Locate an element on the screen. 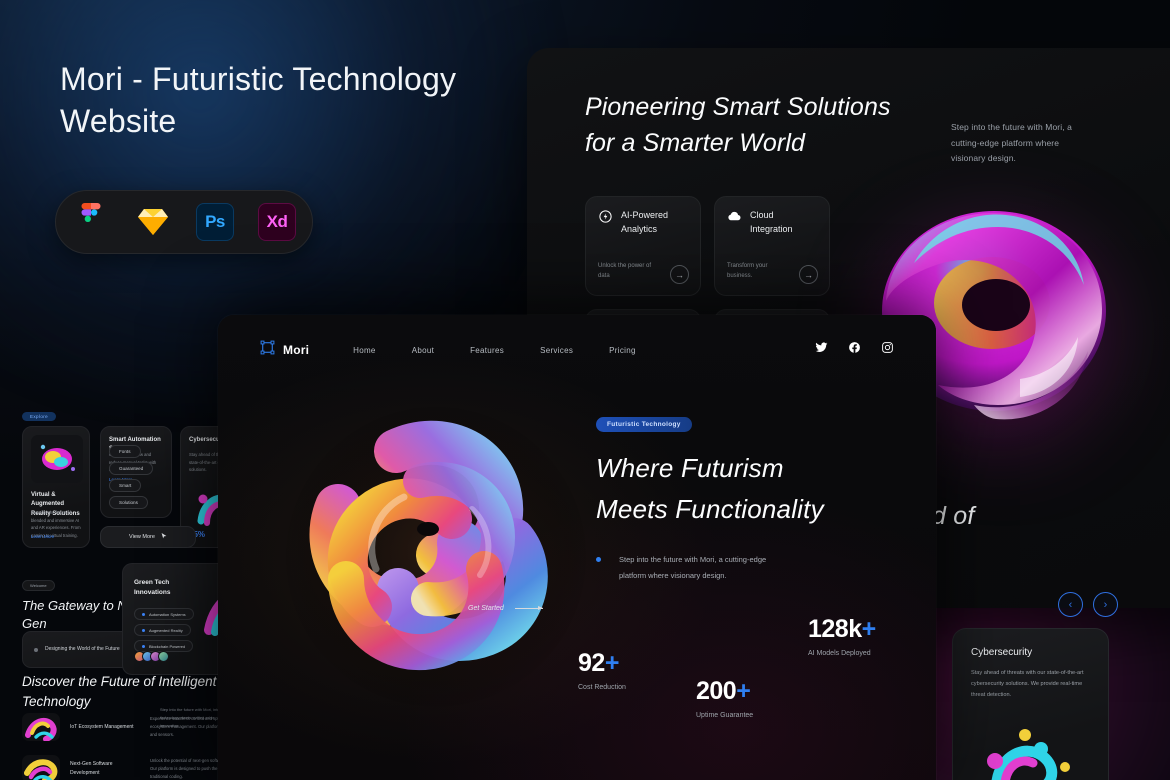  facebook-icon is located at coordinates (854, 350).